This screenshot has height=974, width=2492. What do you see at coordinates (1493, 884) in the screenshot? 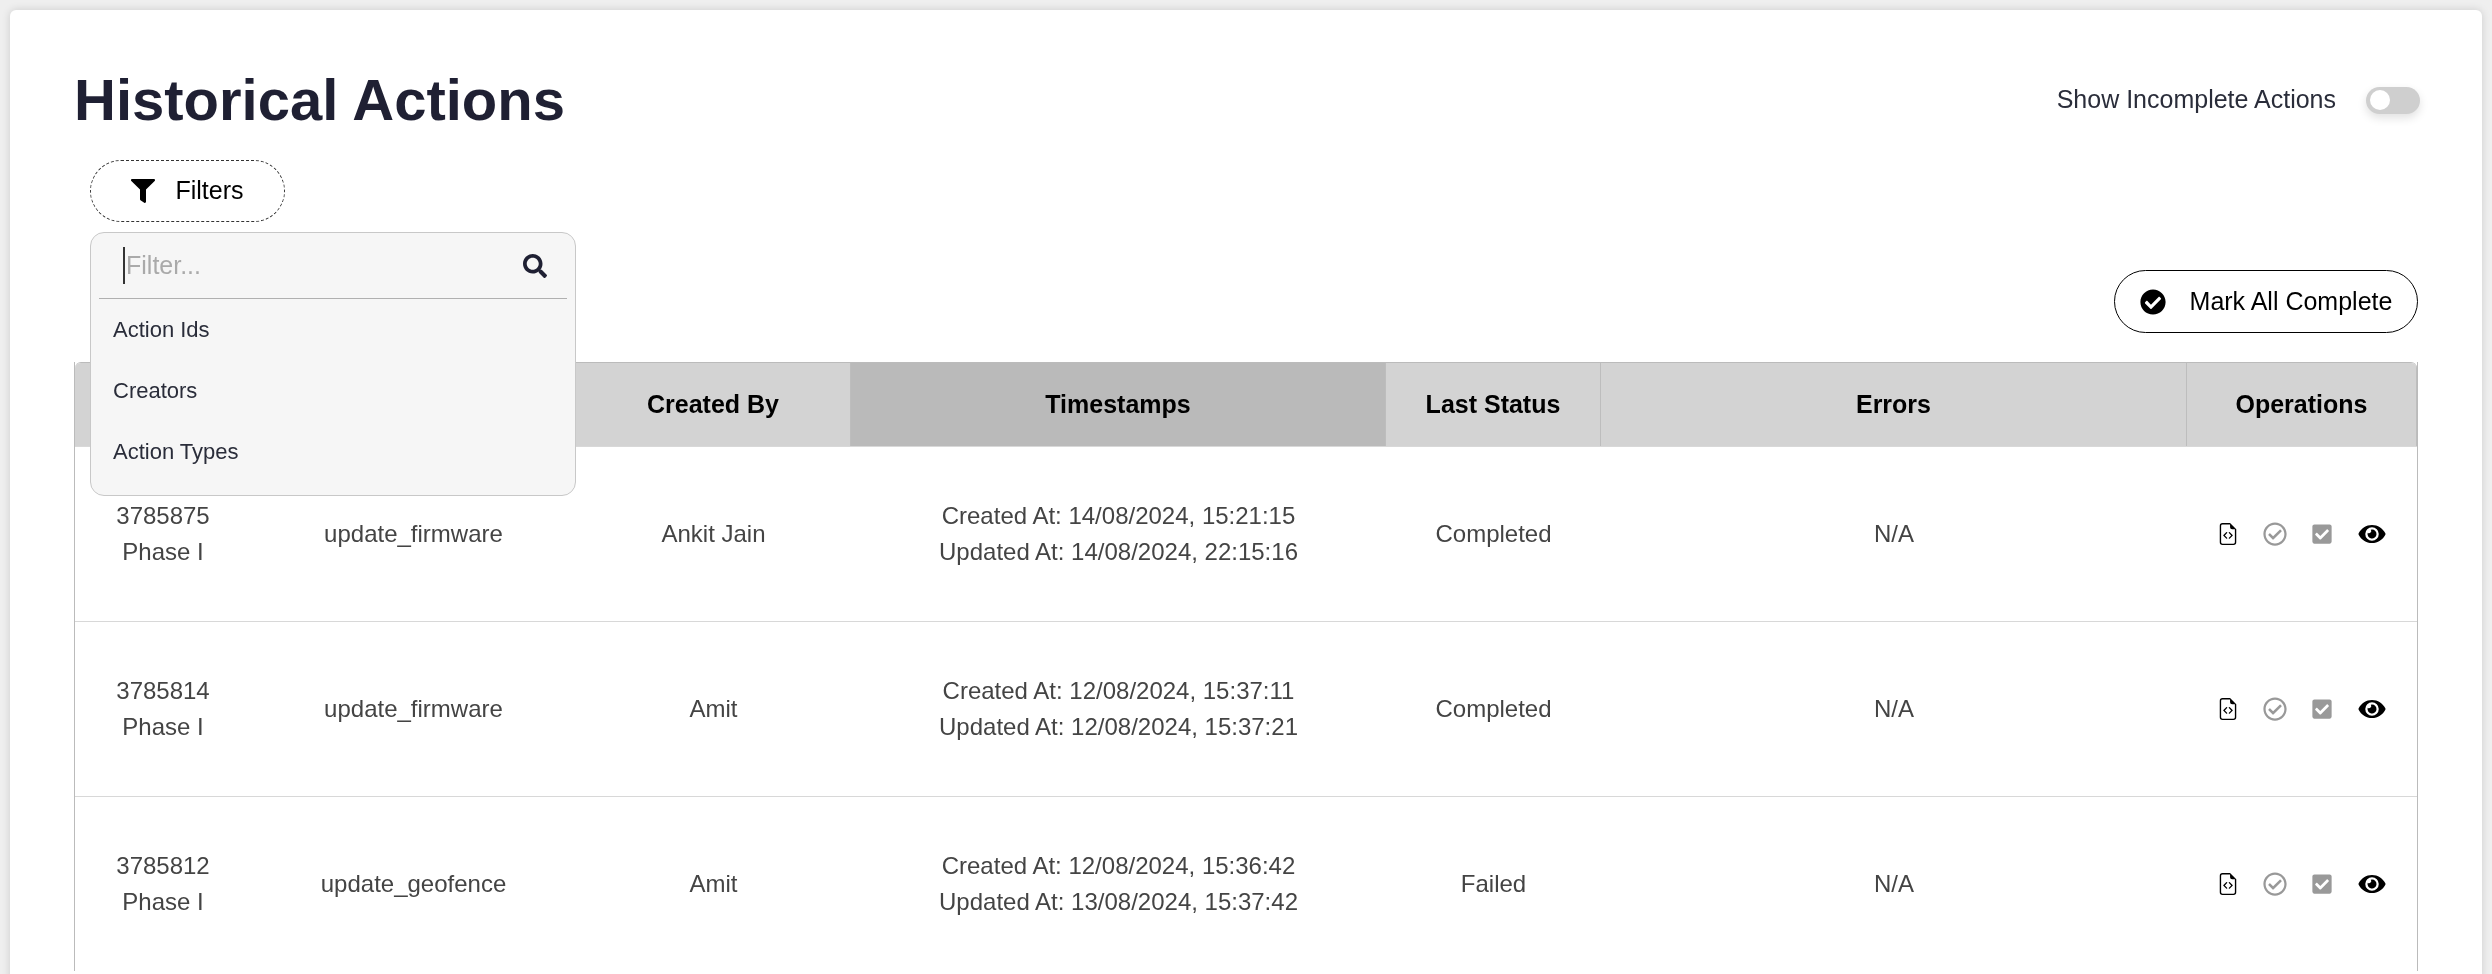
I see `table-cell-text: Failed` at bounding box center [1493, 884].